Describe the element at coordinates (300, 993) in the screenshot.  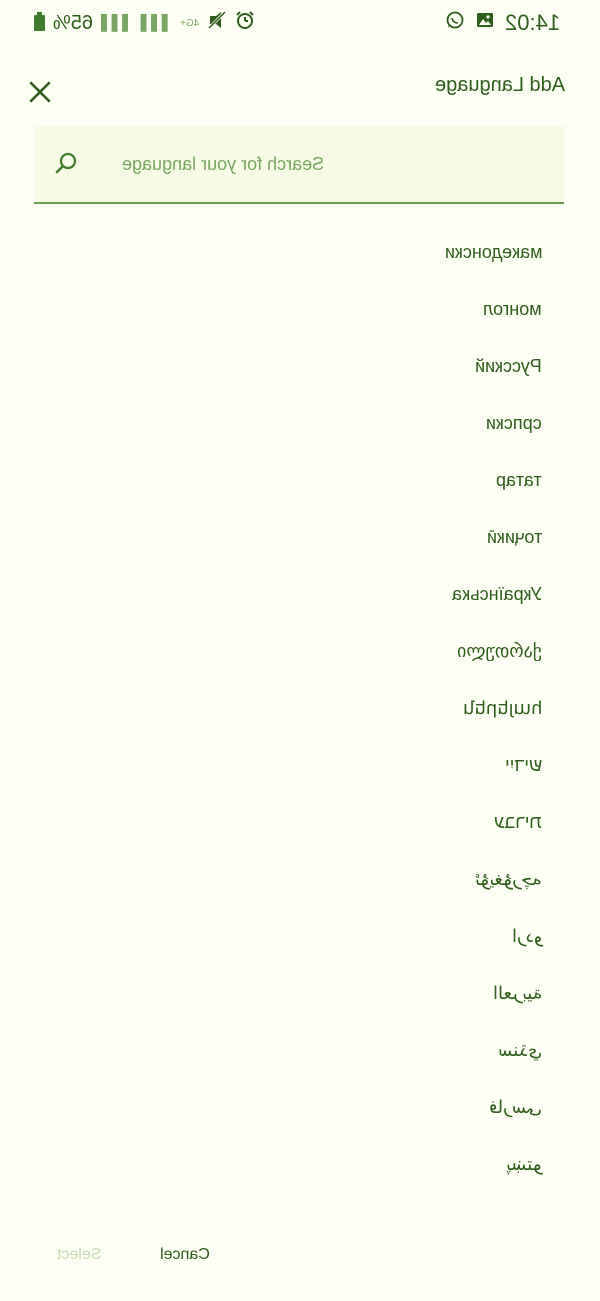
I see `language-item: العربية` at that location.